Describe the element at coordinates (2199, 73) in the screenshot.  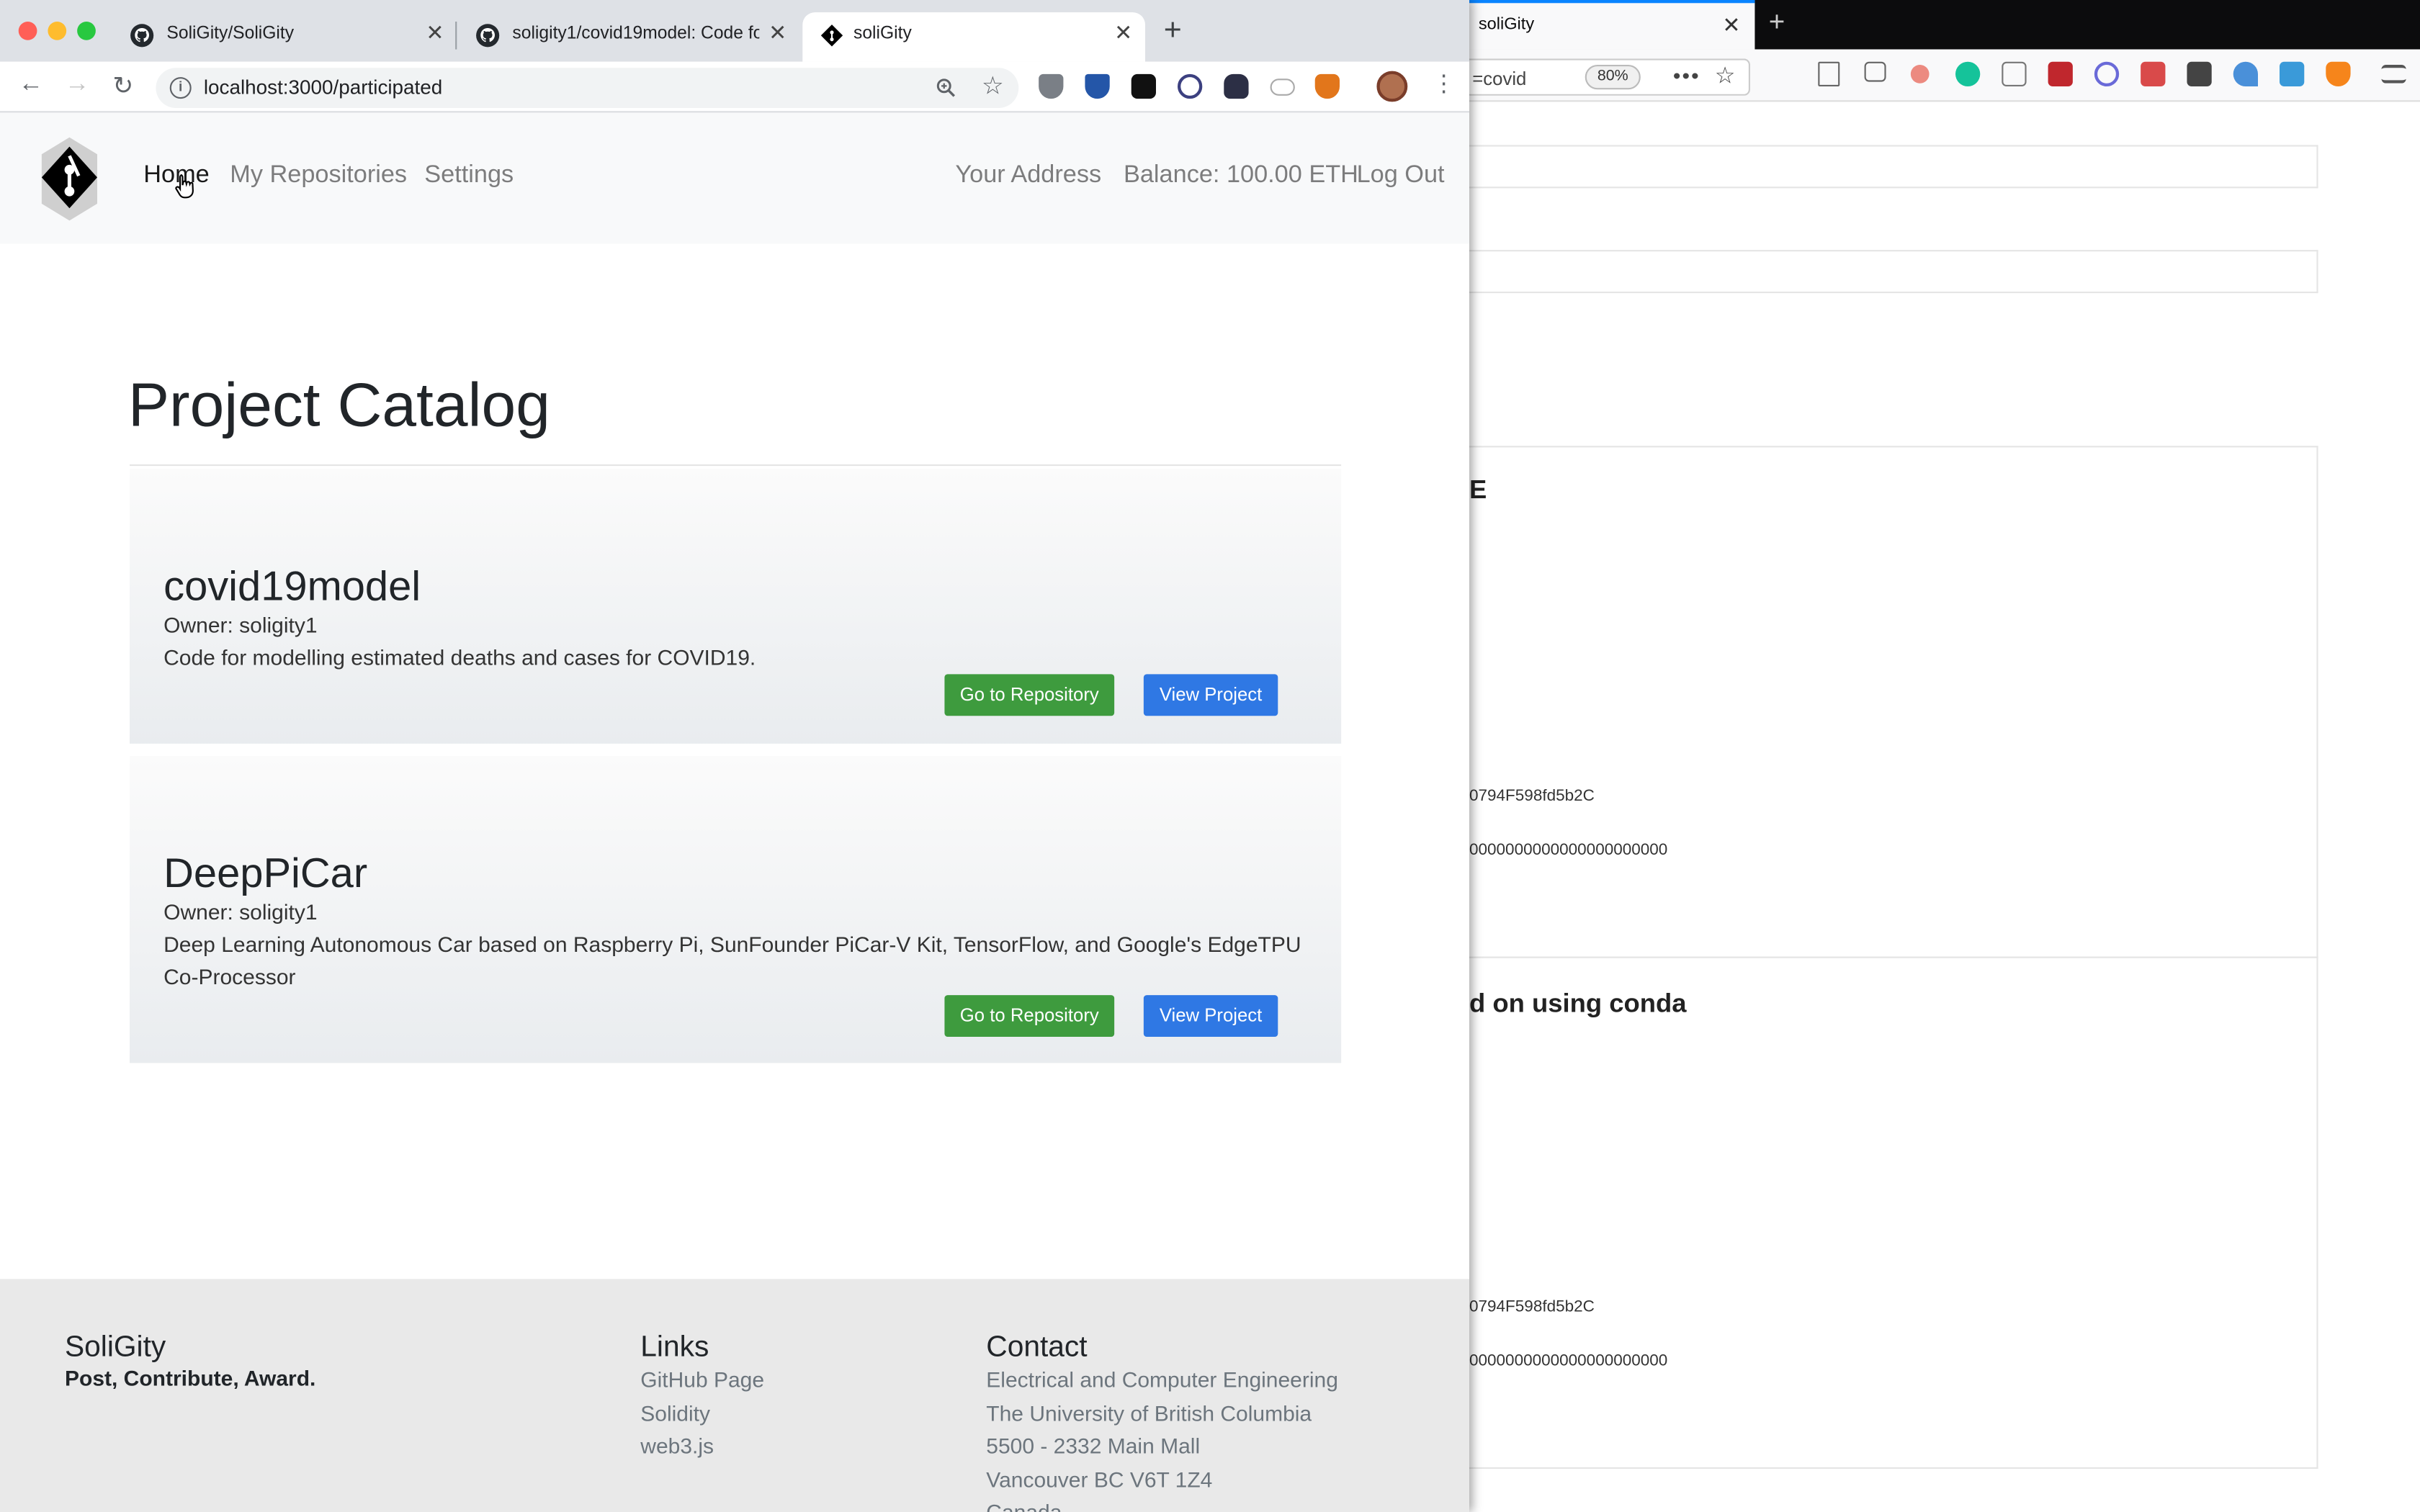
I see `tab-icon` at that location.